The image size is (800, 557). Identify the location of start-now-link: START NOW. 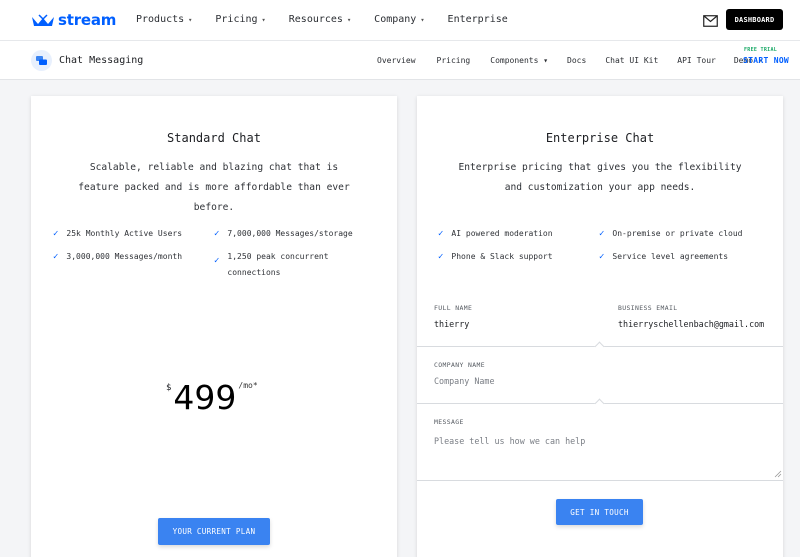
(766, 60).